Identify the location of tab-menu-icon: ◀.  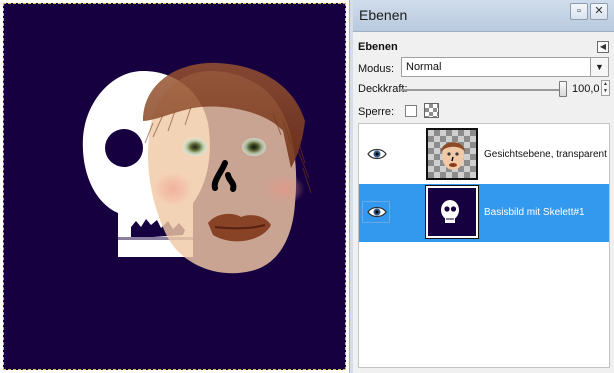
(603, 47).